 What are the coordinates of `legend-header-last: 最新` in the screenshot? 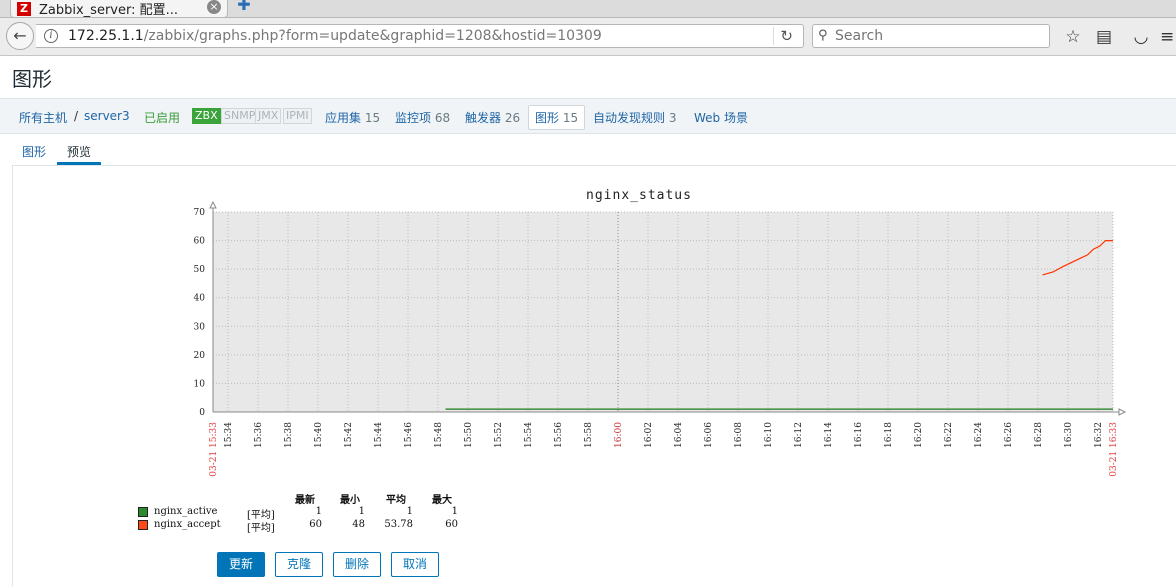 It's located at (305, 500).